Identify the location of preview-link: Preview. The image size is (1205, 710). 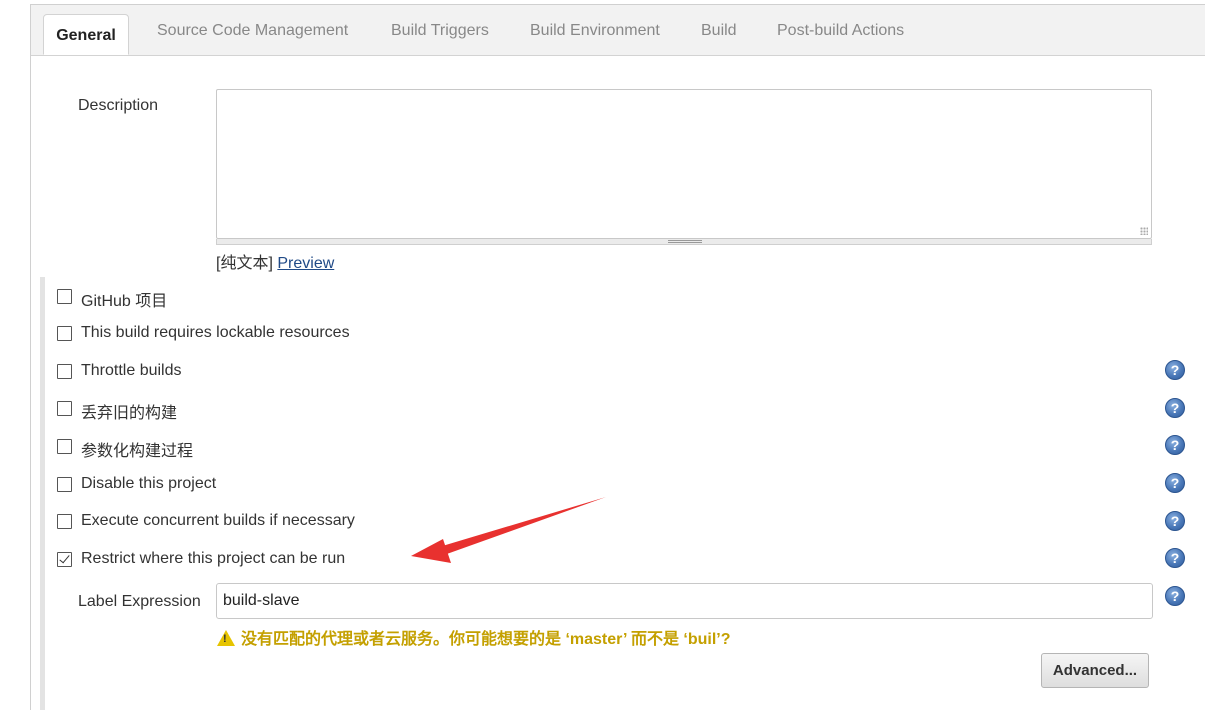
(305, 263).